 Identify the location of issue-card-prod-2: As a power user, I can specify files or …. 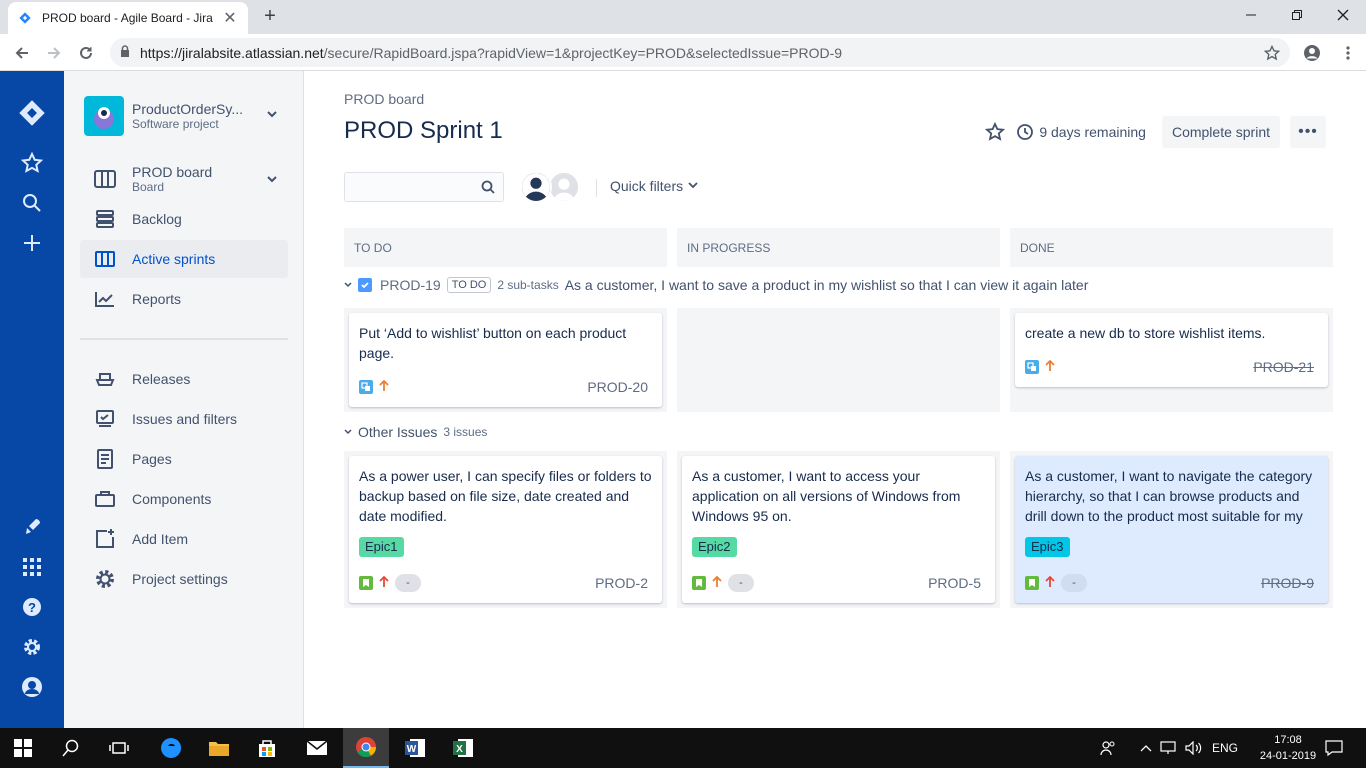
(505, 529).